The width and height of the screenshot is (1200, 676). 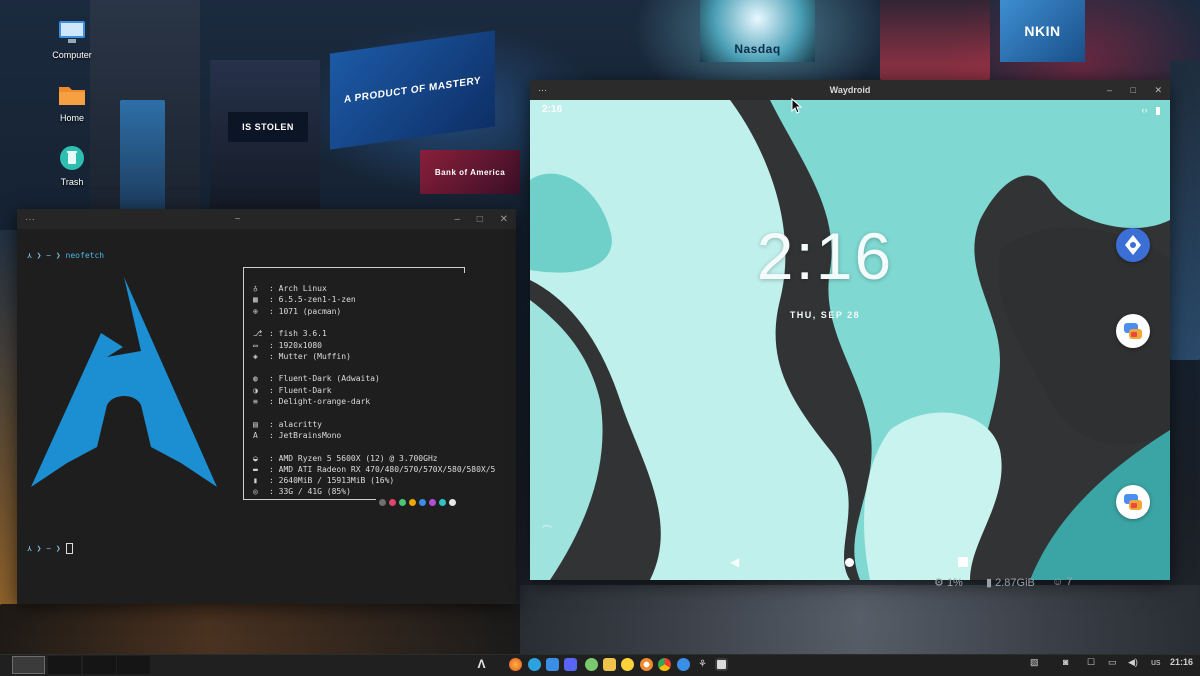 I want to click on battery-icon, so click(x=1158, y=110).